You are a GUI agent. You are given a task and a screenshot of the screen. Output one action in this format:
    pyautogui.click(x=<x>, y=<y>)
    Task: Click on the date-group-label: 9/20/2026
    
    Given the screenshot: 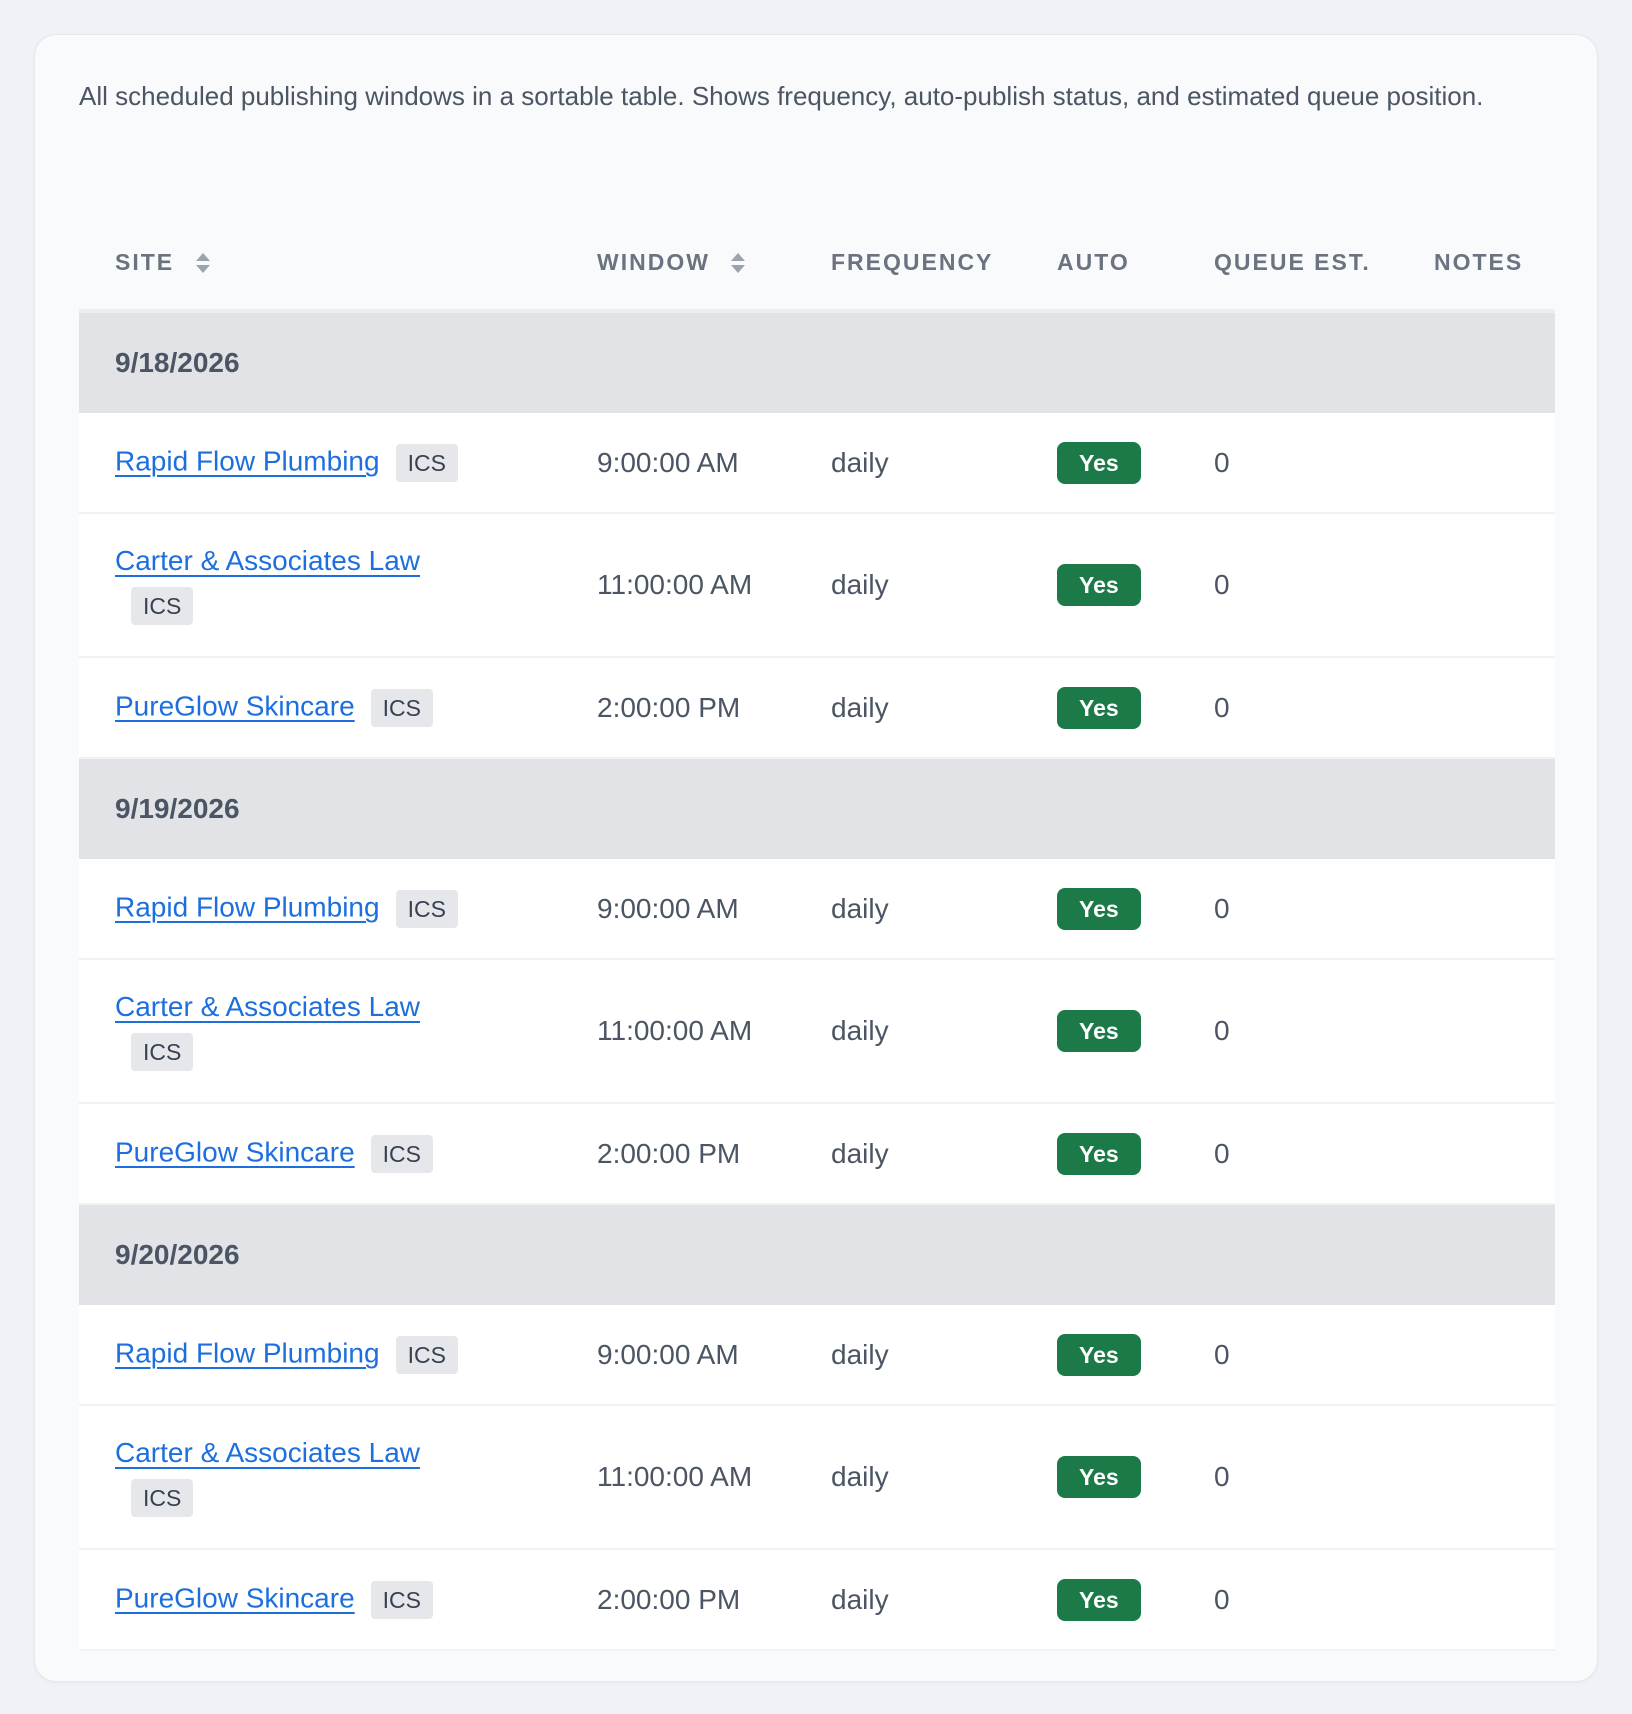 What is the action you would take?
    pyautogui.click(x=817, y=1254)
    